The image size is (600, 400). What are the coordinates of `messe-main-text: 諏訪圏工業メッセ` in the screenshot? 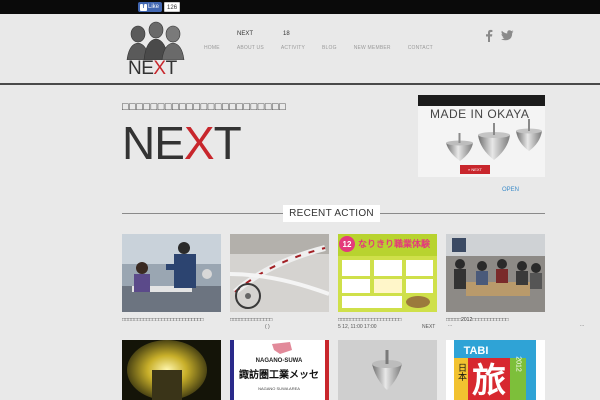 It's located at (279, 374).